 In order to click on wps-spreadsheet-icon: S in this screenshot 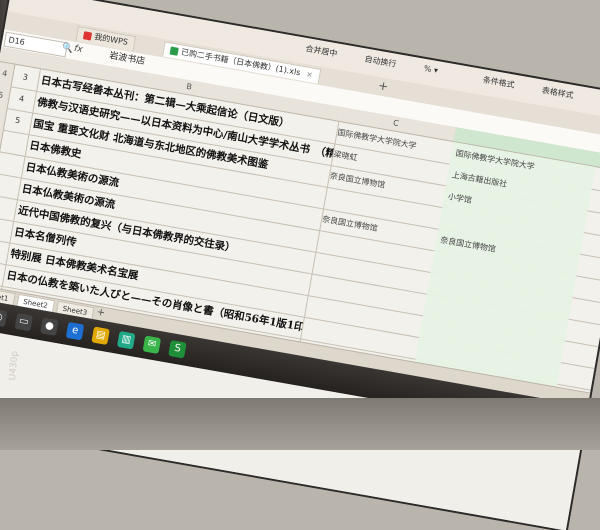, I will do `click(177, 349)`.